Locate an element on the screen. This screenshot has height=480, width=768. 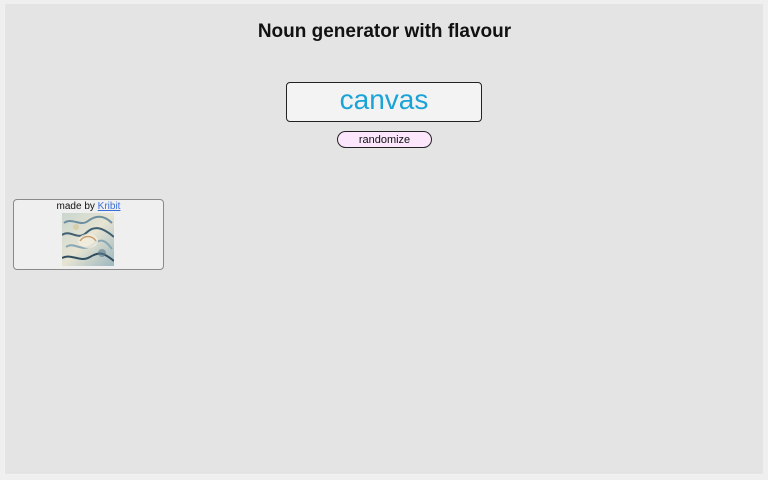
page-title: Noun generator with flavour is located at coordinates (384, 31).